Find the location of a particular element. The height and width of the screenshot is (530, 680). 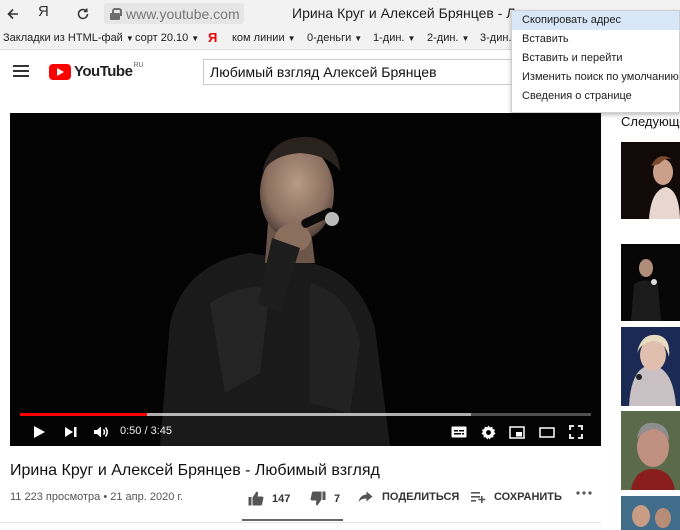

menu-item-page-info: Сведения о странице is located at coordinates (595, 96).